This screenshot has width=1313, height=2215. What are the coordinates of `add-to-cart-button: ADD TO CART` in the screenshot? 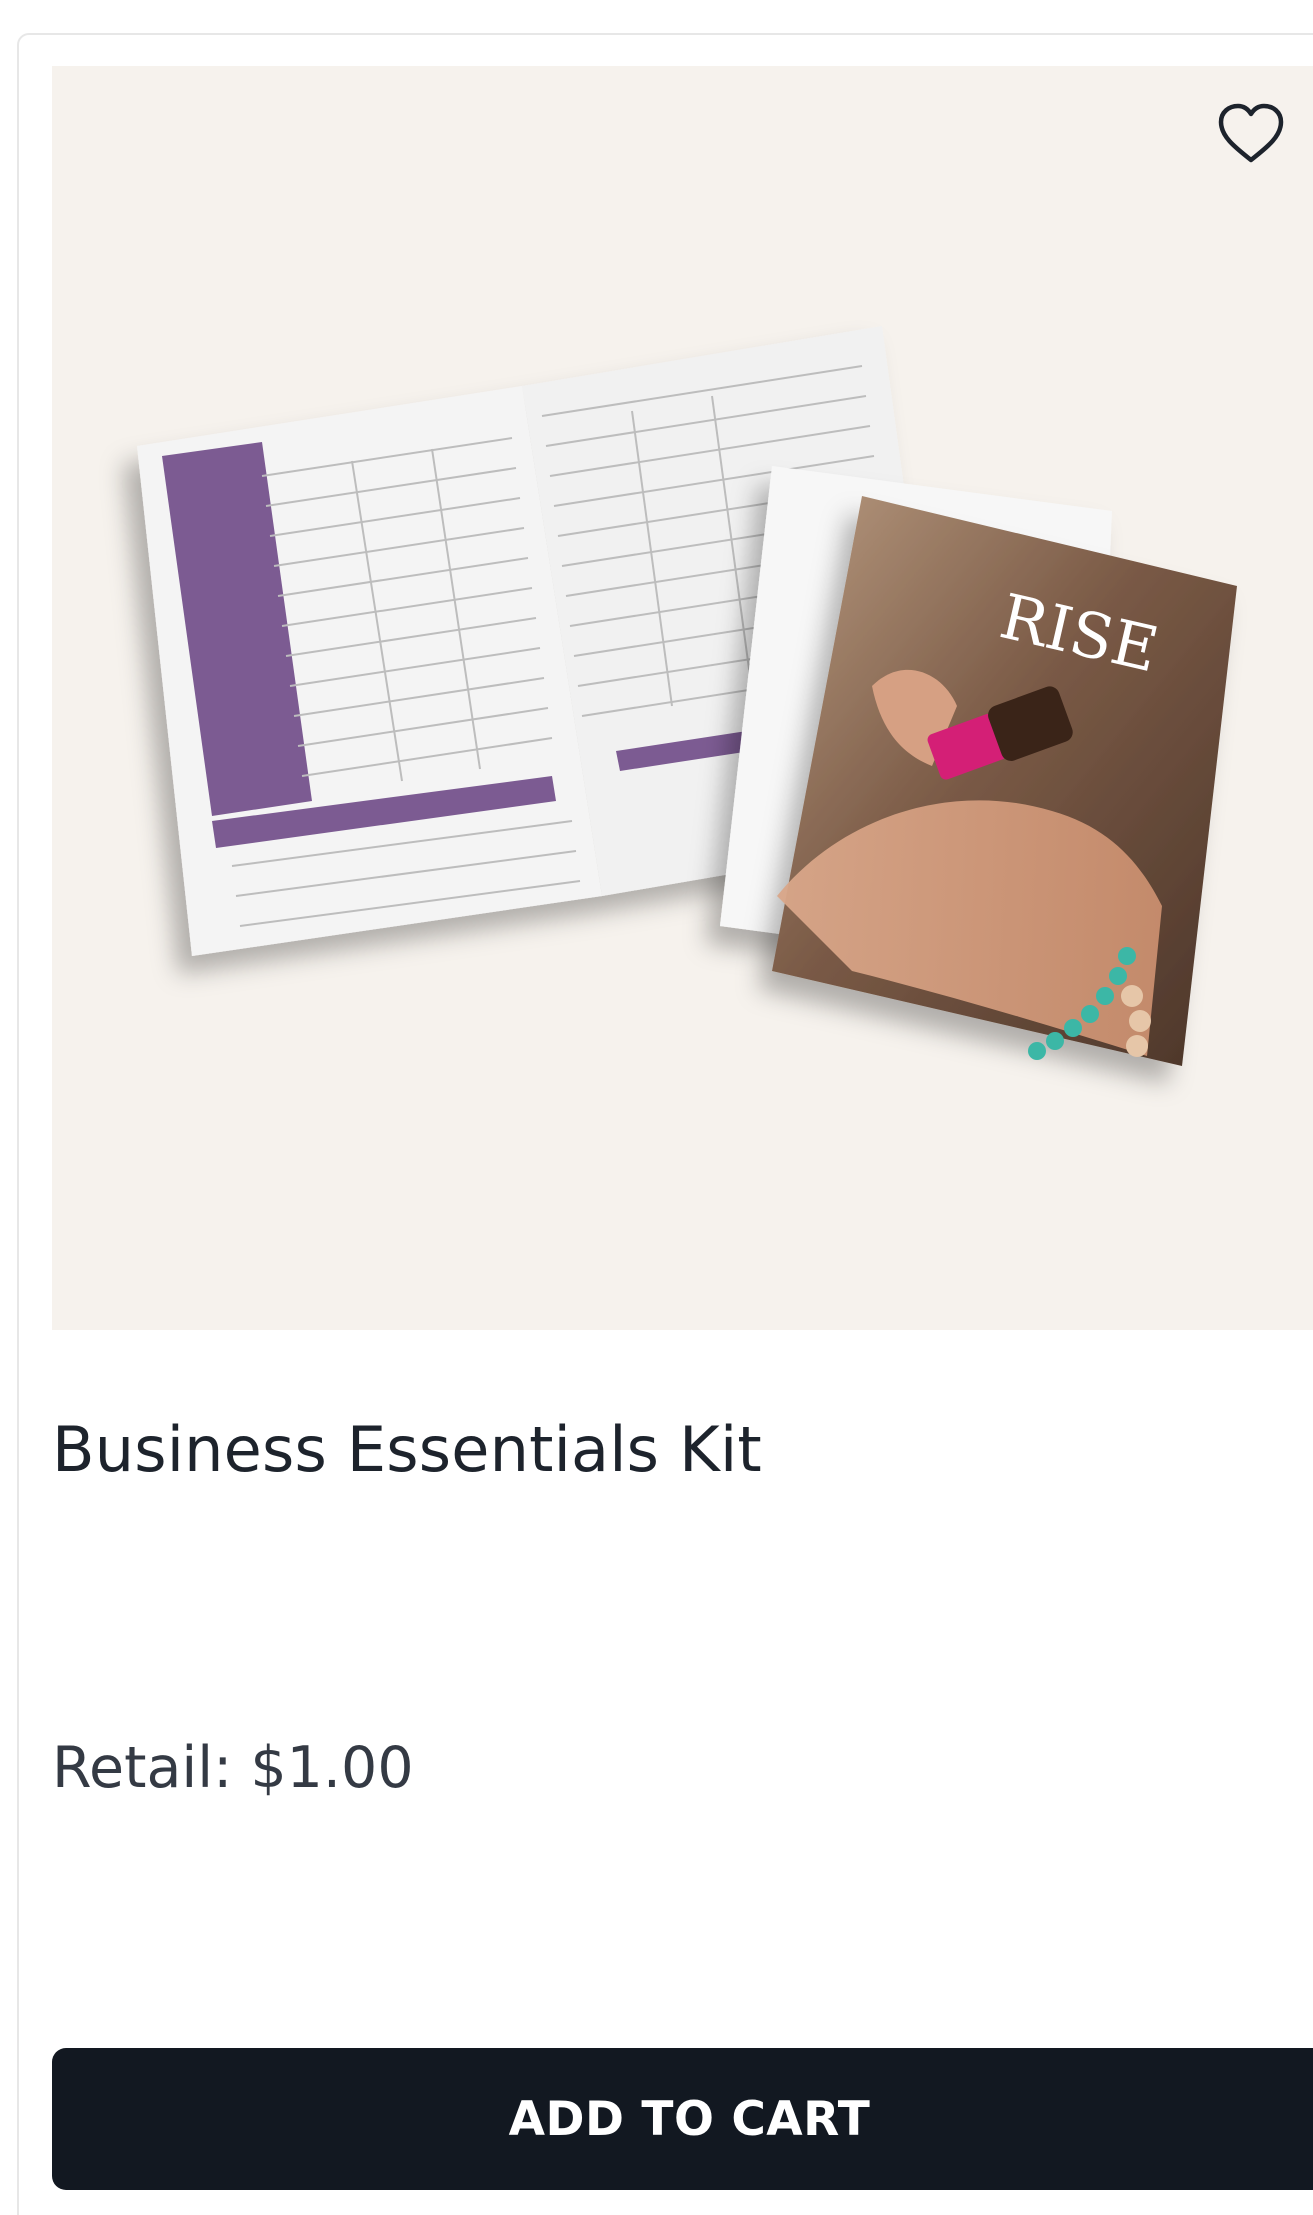 It's located at (682, 2119).